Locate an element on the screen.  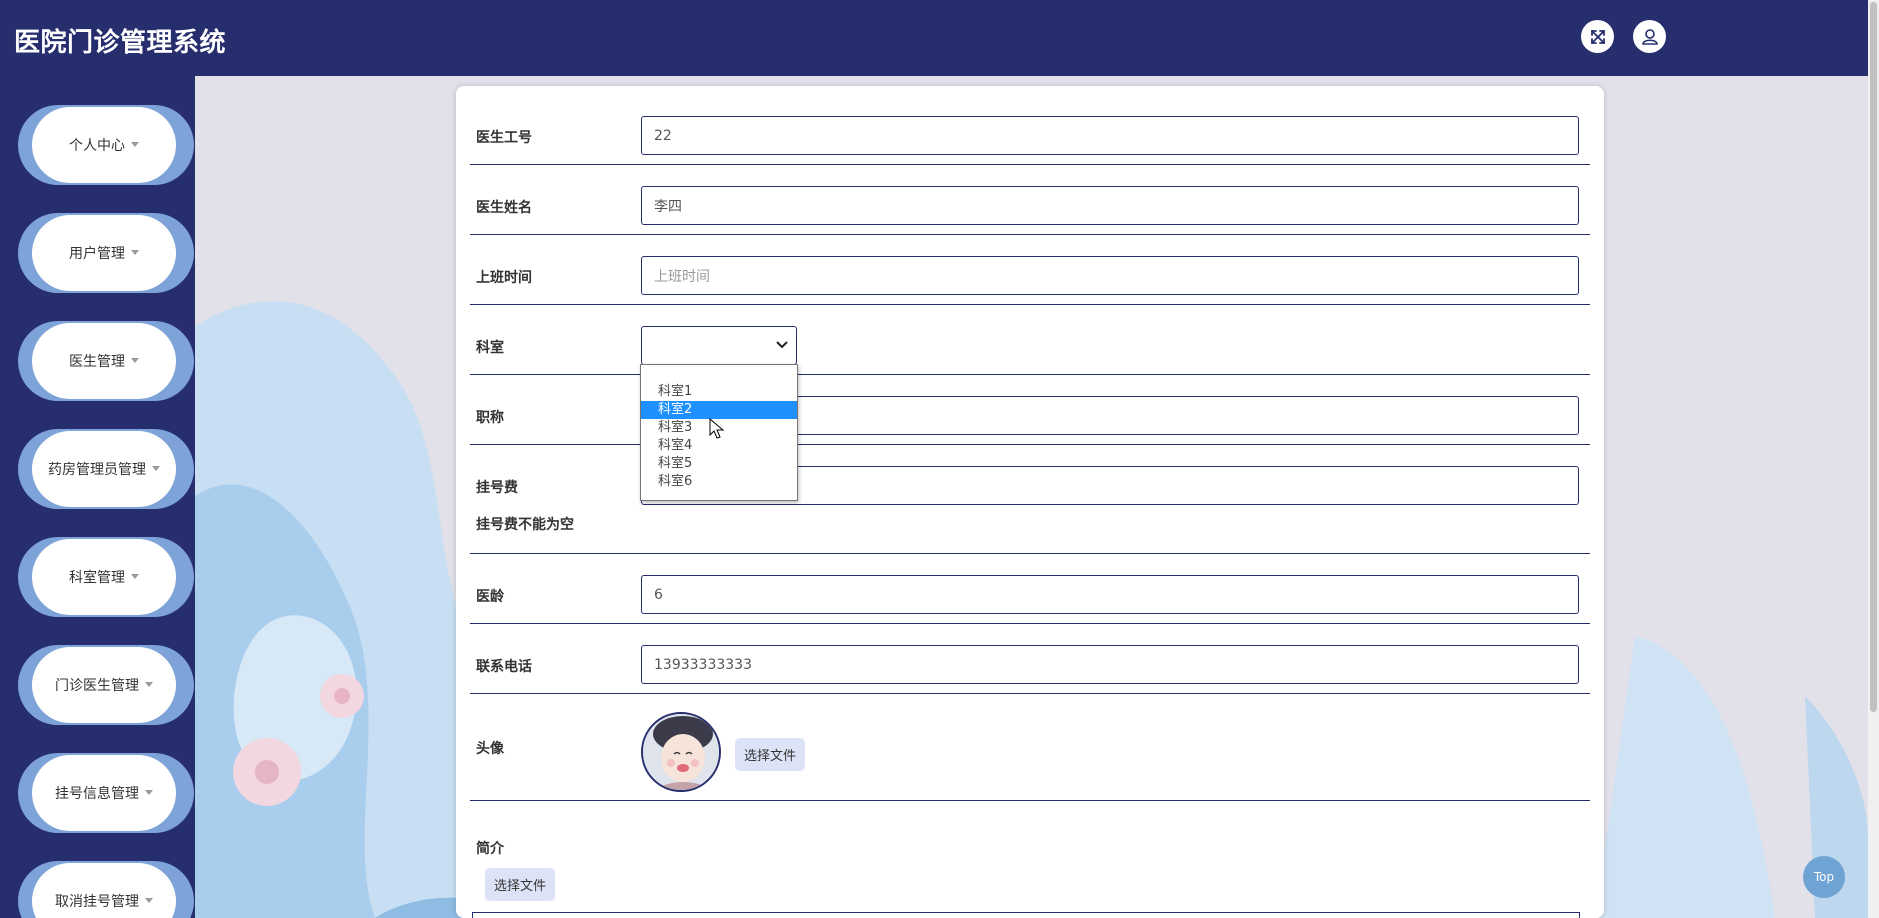
sidebar-item-label: 药房管理员管理 is located at coordinates (97, 470).